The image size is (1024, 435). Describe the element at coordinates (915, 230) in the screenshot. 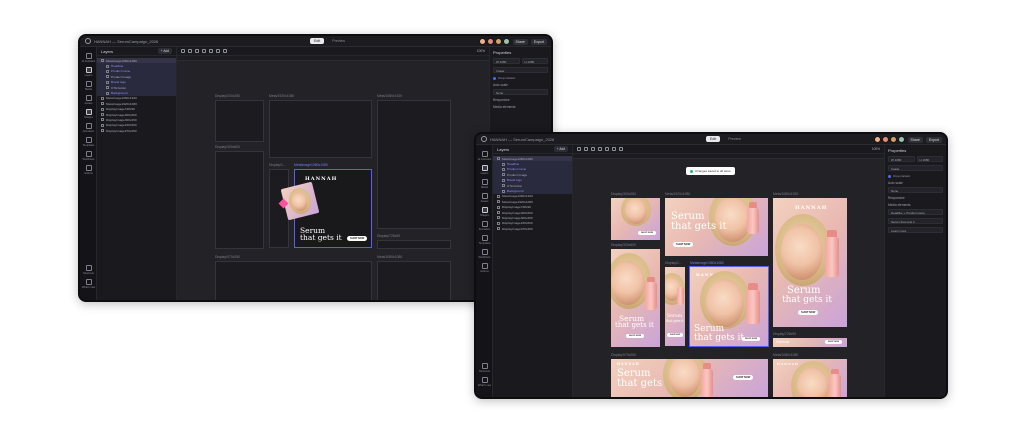

I see `media-element-field: Learn more` at that location.